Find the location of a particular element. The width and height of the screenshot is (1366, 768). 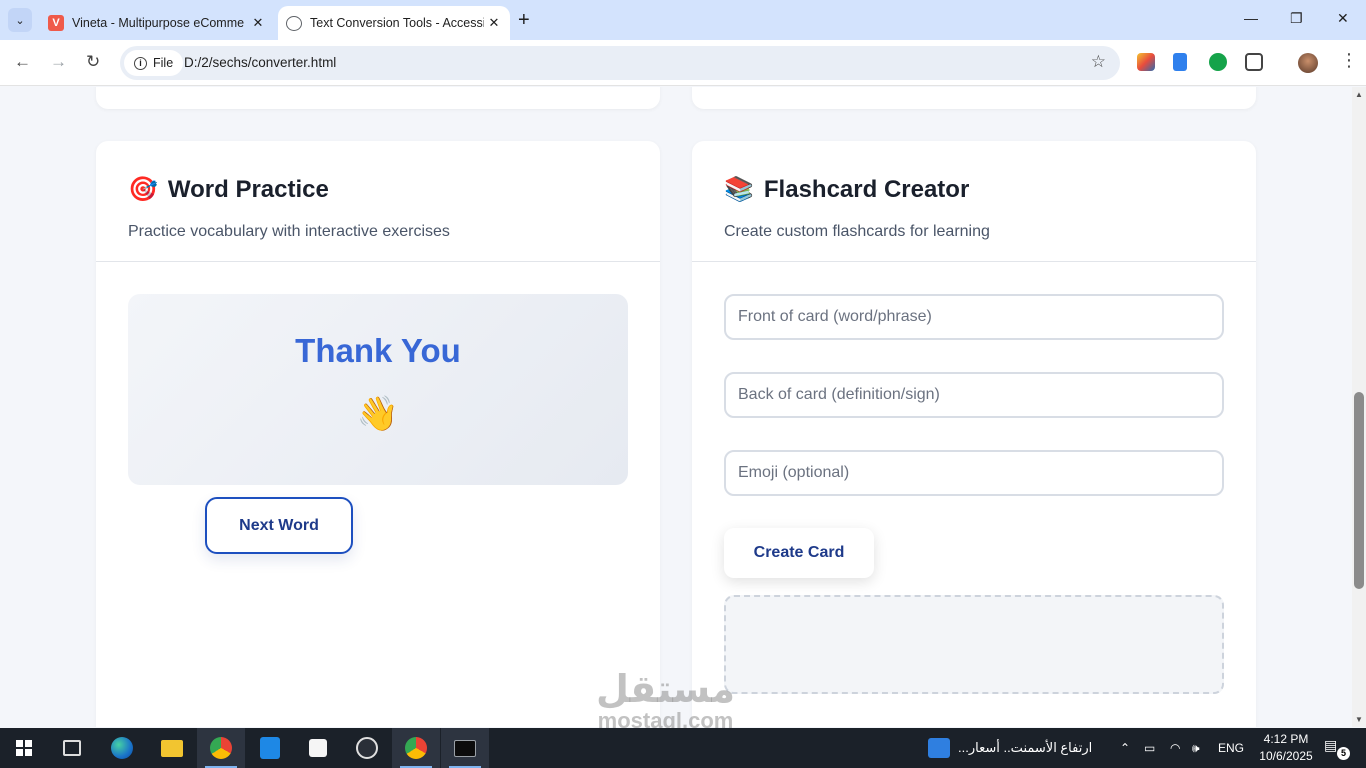

start-button is located at coordinates (24, 748).